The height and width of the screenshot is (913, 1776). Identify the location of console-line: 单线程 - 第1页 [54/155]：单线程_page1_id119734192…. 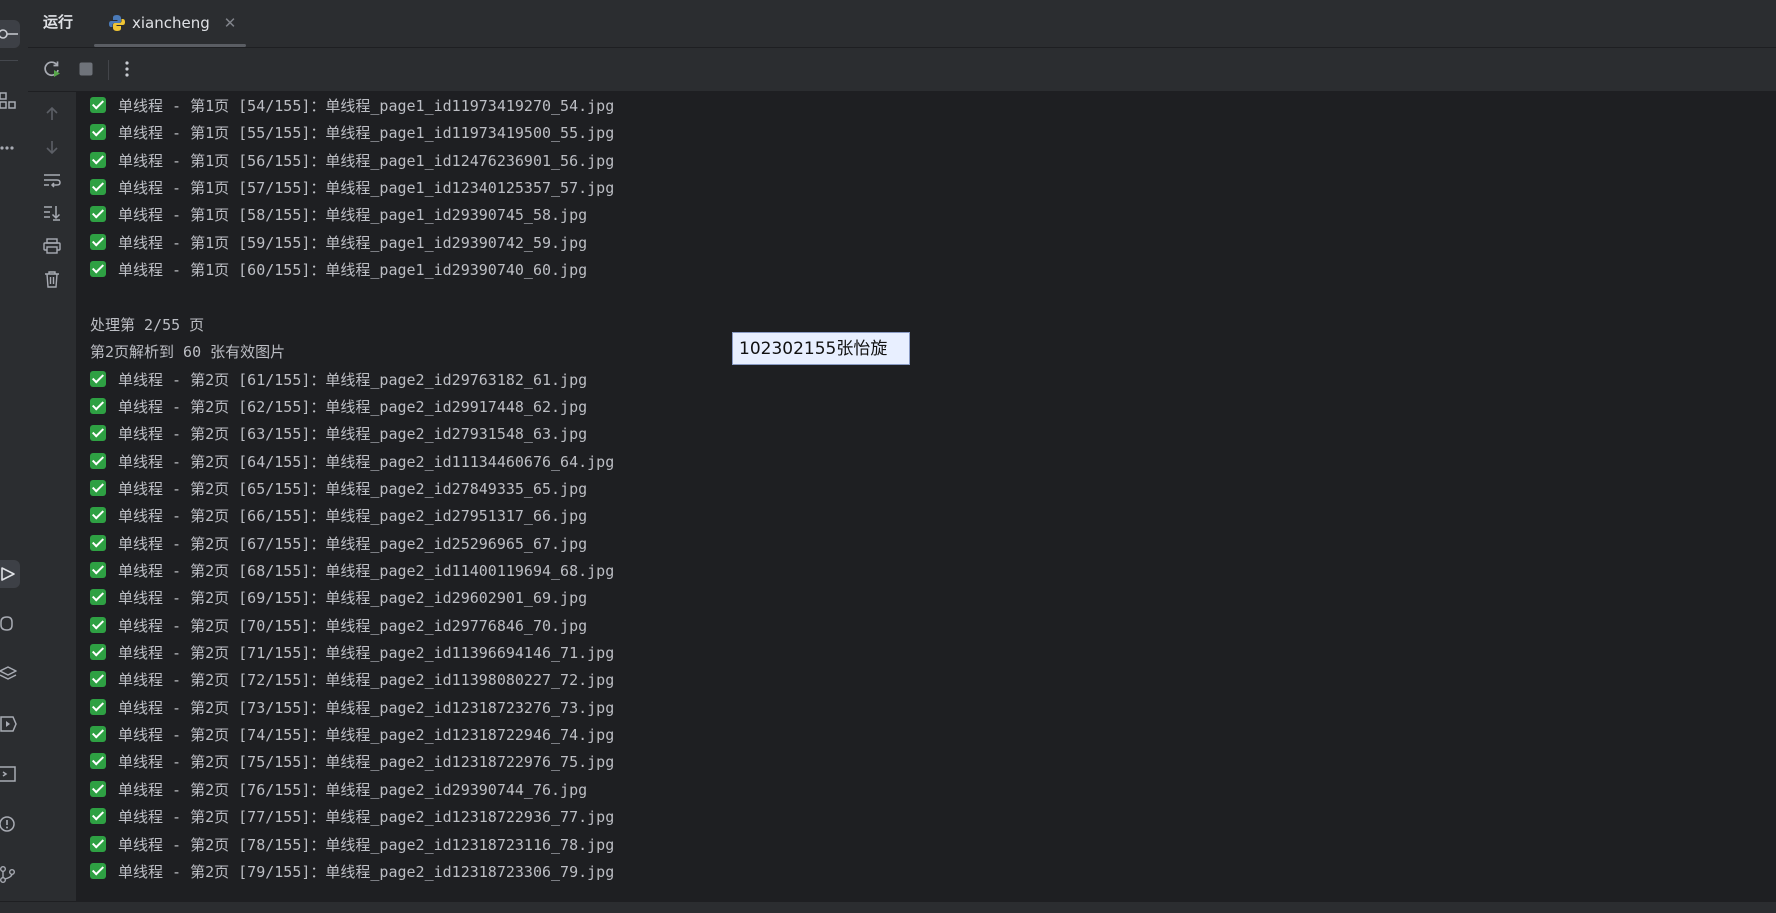
(352, 106).